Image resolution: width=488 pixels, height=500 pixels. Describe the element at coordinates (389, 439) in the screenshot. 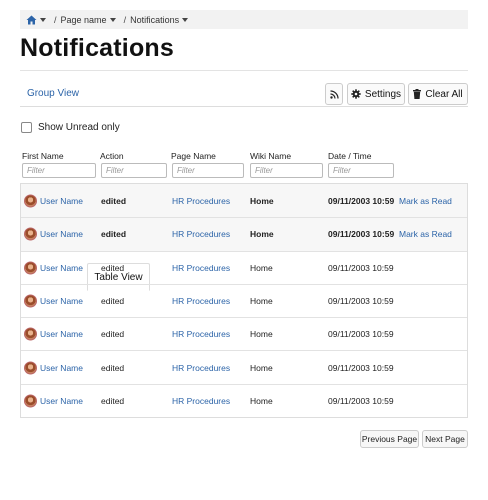

I see `previous-page-button: Previous Page` at that location.